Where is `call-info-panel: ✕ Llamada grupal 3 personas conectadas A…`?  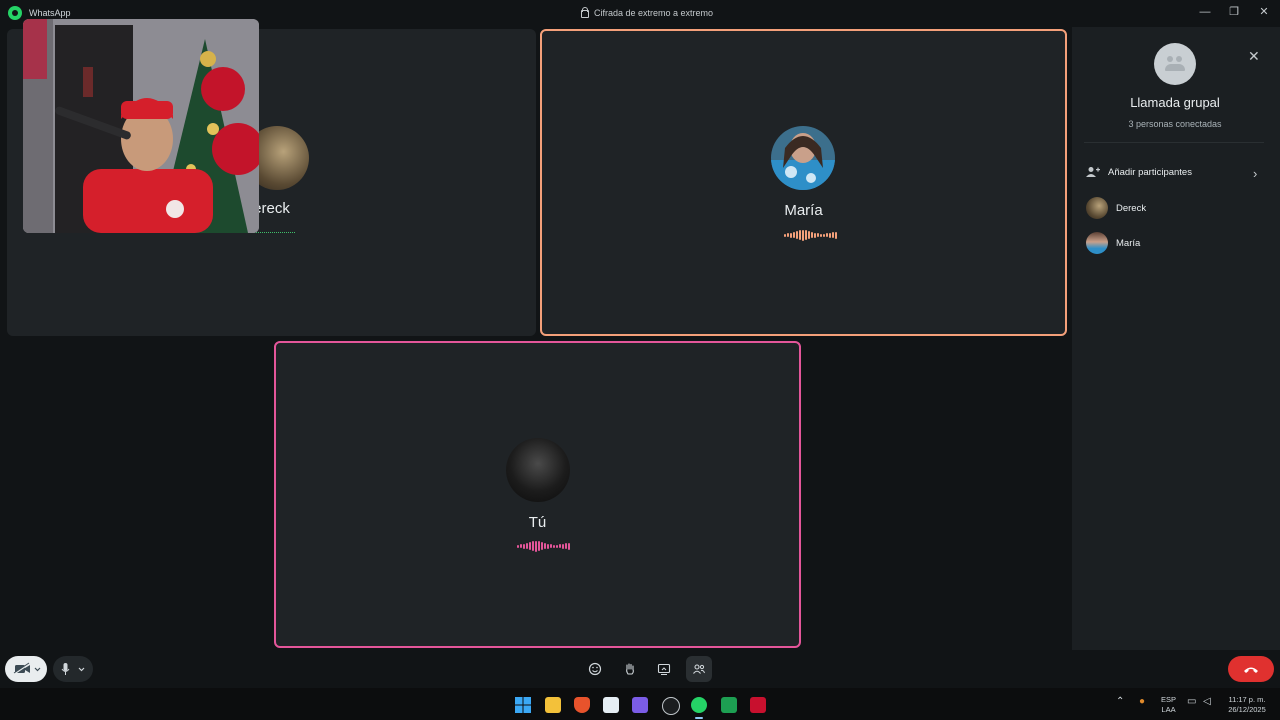
call-info-panel: ✕ Llamada grupal 3 personas conectadas A… is located at coordinates (1176, 338).